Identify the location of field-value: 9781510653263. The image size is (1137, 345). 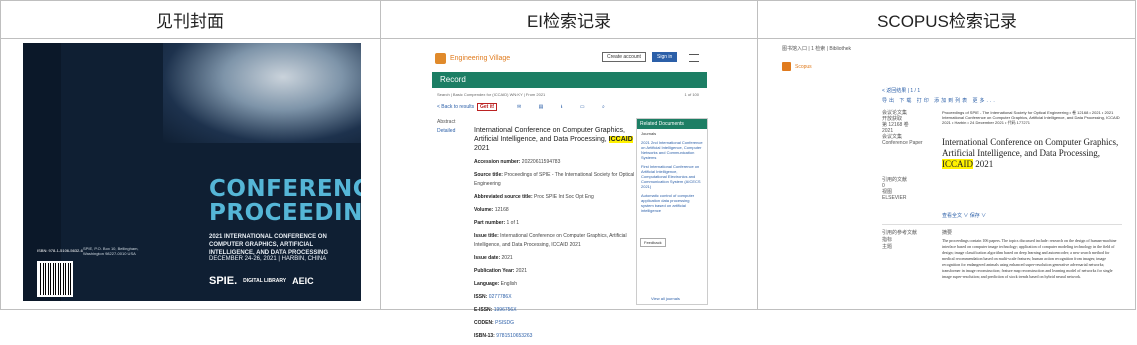
(514, 336).